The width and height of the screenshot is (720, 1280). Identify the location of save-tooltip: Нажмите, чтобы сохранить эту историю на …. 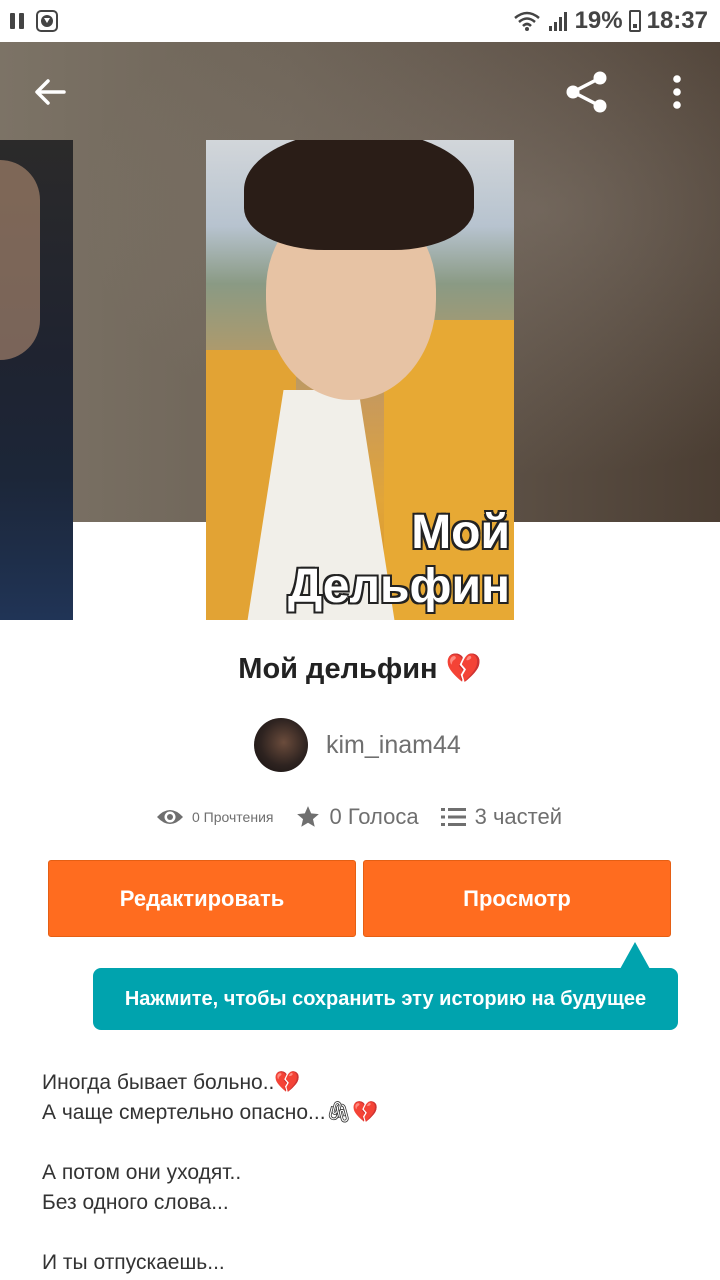
(385, 999).